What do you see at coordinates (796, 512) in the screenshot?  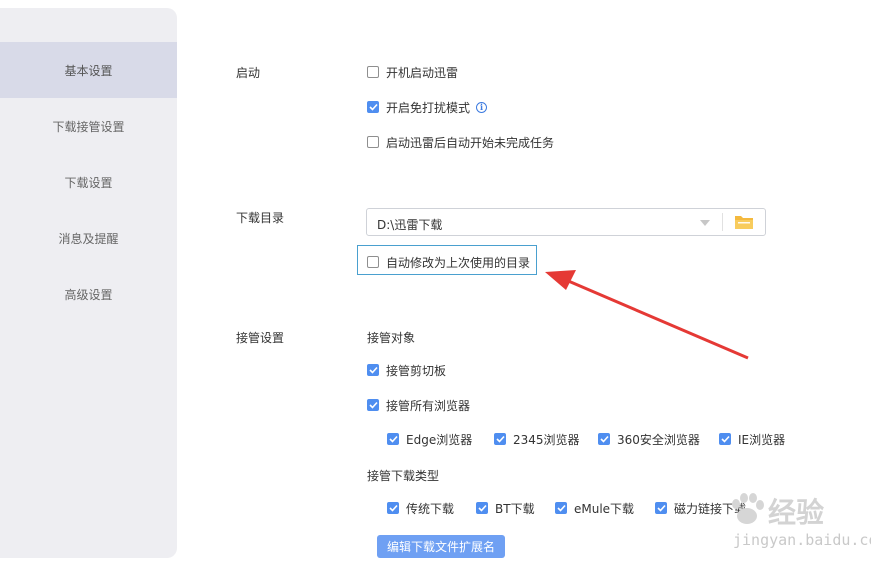 I see `watermark-title: 经验` at bounding box center [796, 512].